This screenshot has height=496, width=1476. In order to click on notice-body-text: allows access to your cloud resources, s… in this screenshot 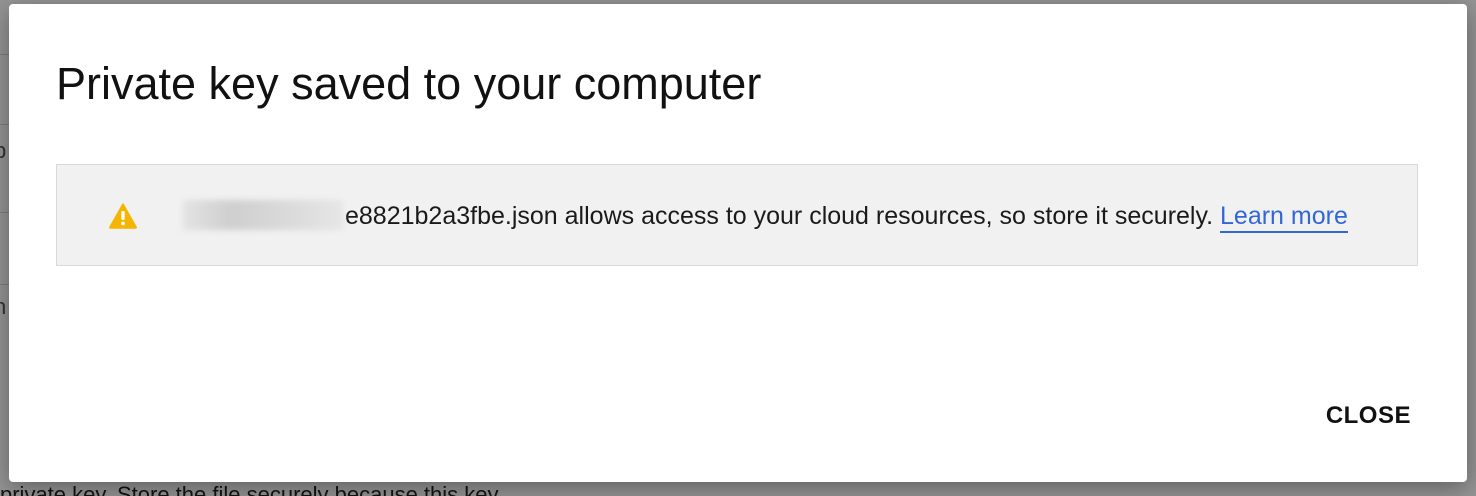, I will do `click(889, 216)`.